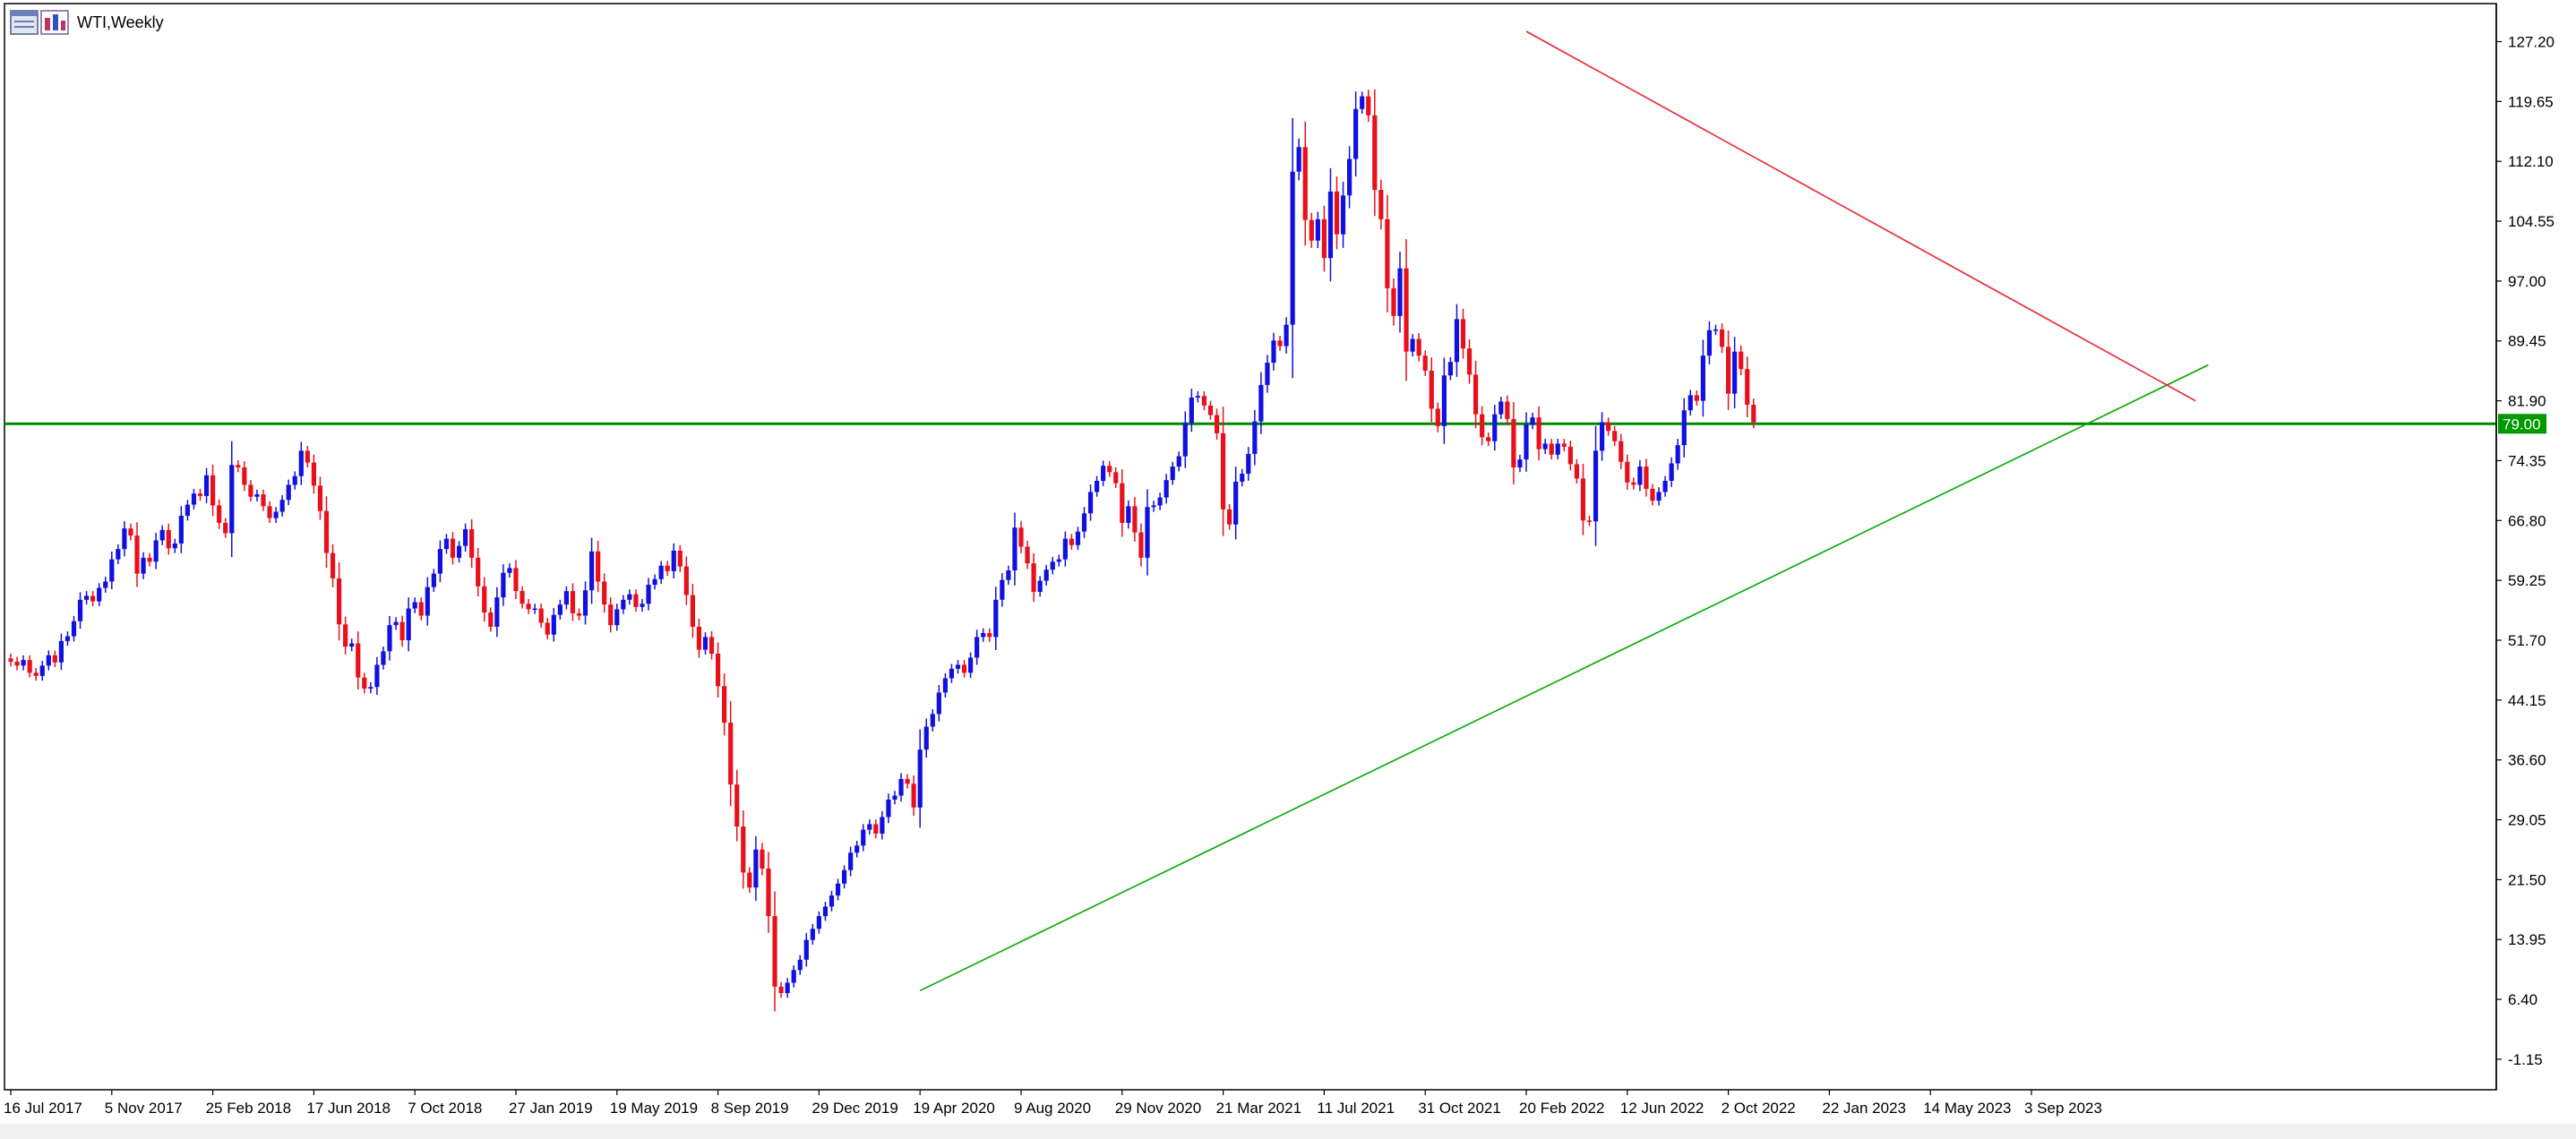 This screenshot has height=1139, width=2576. I want to click on time-tick-label: 29 Nov 2020, so click(1158, 1109).